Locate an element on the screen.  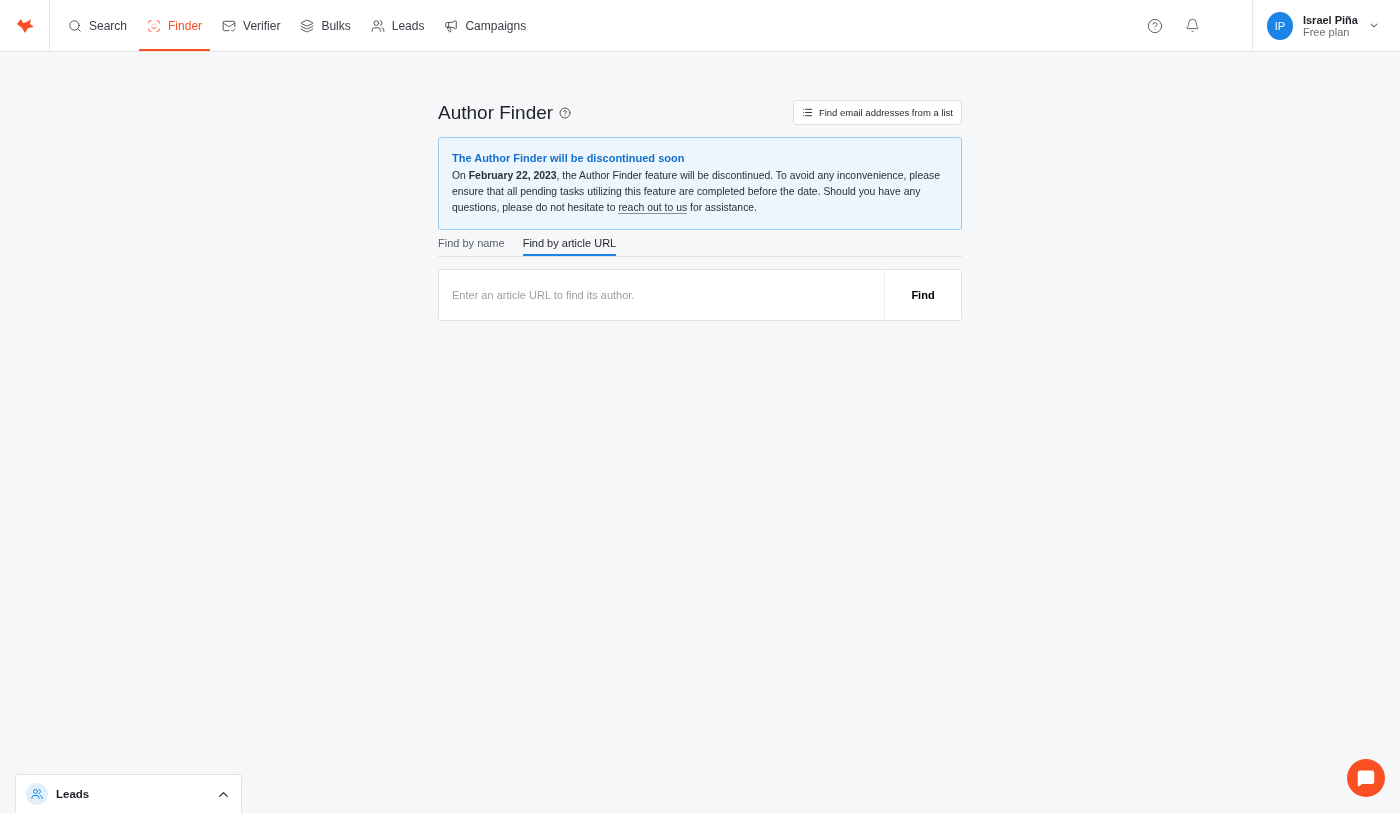
nav-tab: Leads is located at coordinates (397, 25).